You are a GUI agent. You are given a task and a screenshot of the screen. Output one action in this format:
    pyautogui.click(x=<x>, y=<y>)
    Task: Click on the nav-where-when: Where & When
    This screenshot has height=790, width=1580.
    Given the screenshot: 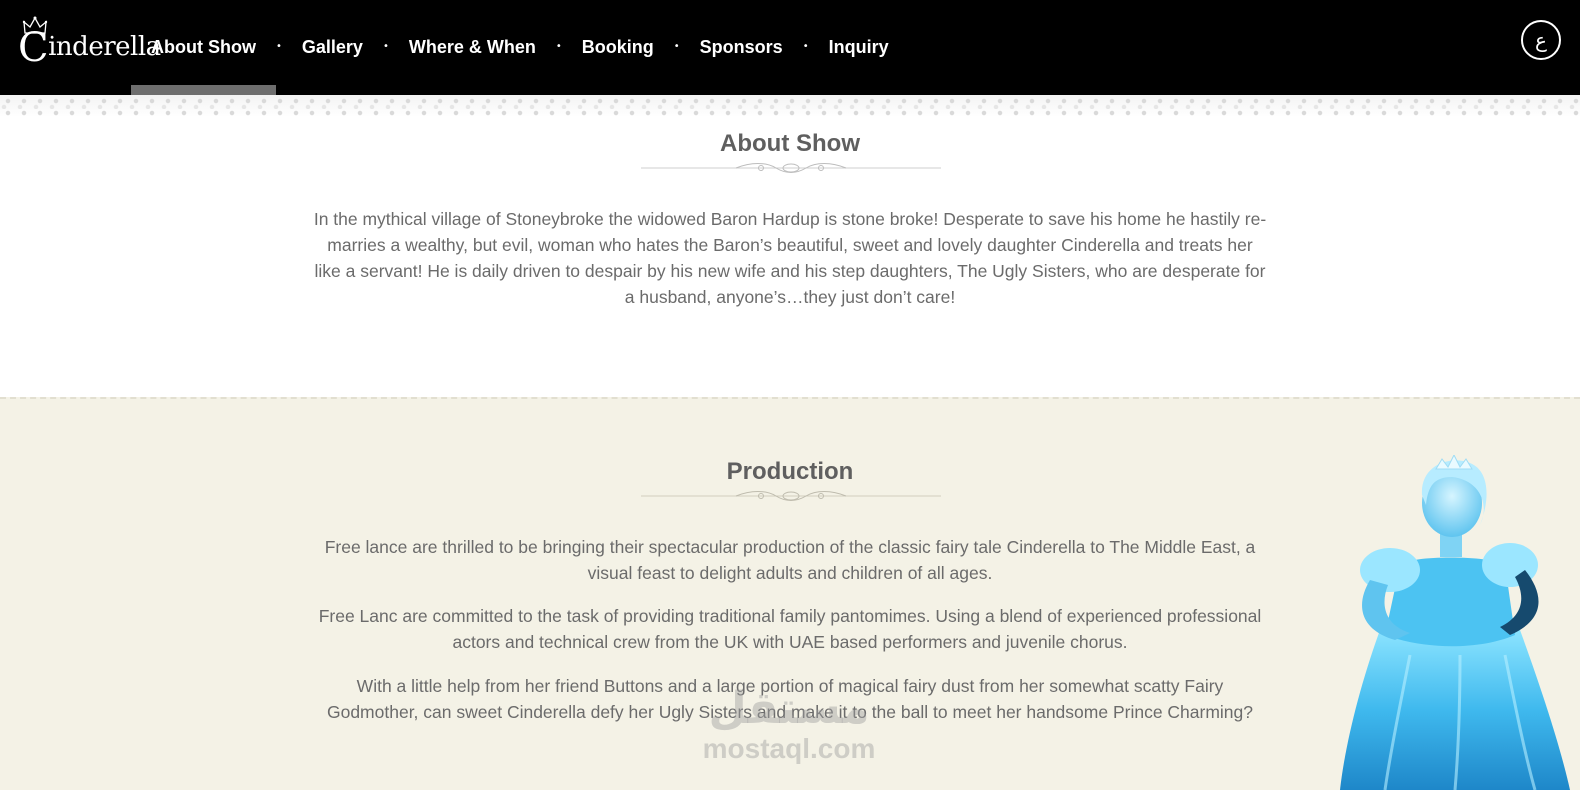 What is the action you would take?
    pyautogui.click(x=472, y=47)
    